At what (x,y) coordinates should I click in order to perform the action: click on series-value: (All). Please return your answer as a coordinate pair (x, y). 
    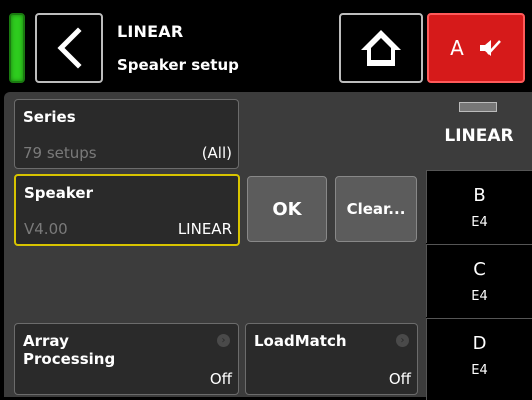
    Looking at the image, I should click on (216, 153).